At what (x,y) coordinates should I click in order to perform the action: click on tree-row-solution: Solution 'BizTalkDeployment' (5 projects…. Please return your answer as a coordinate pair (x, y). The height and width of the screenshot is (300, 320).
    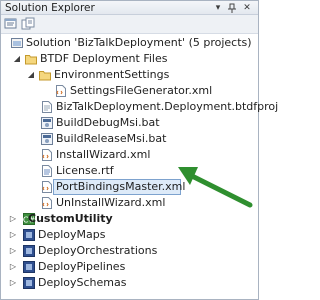
    Looking at the image, I should click on (129, 43).